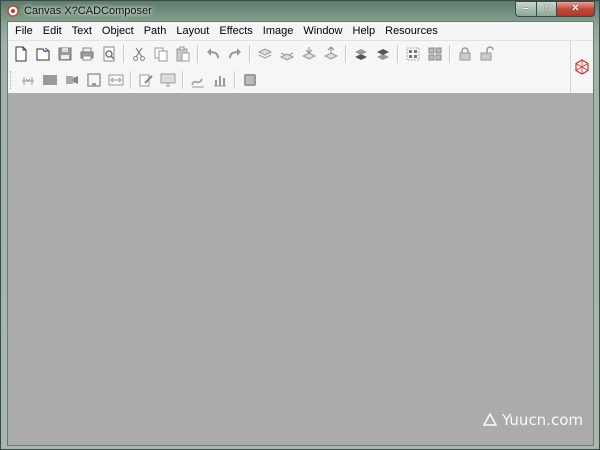 This screenshot has width=600, height=450. I want to click on object-box-button, so click(250, 80).